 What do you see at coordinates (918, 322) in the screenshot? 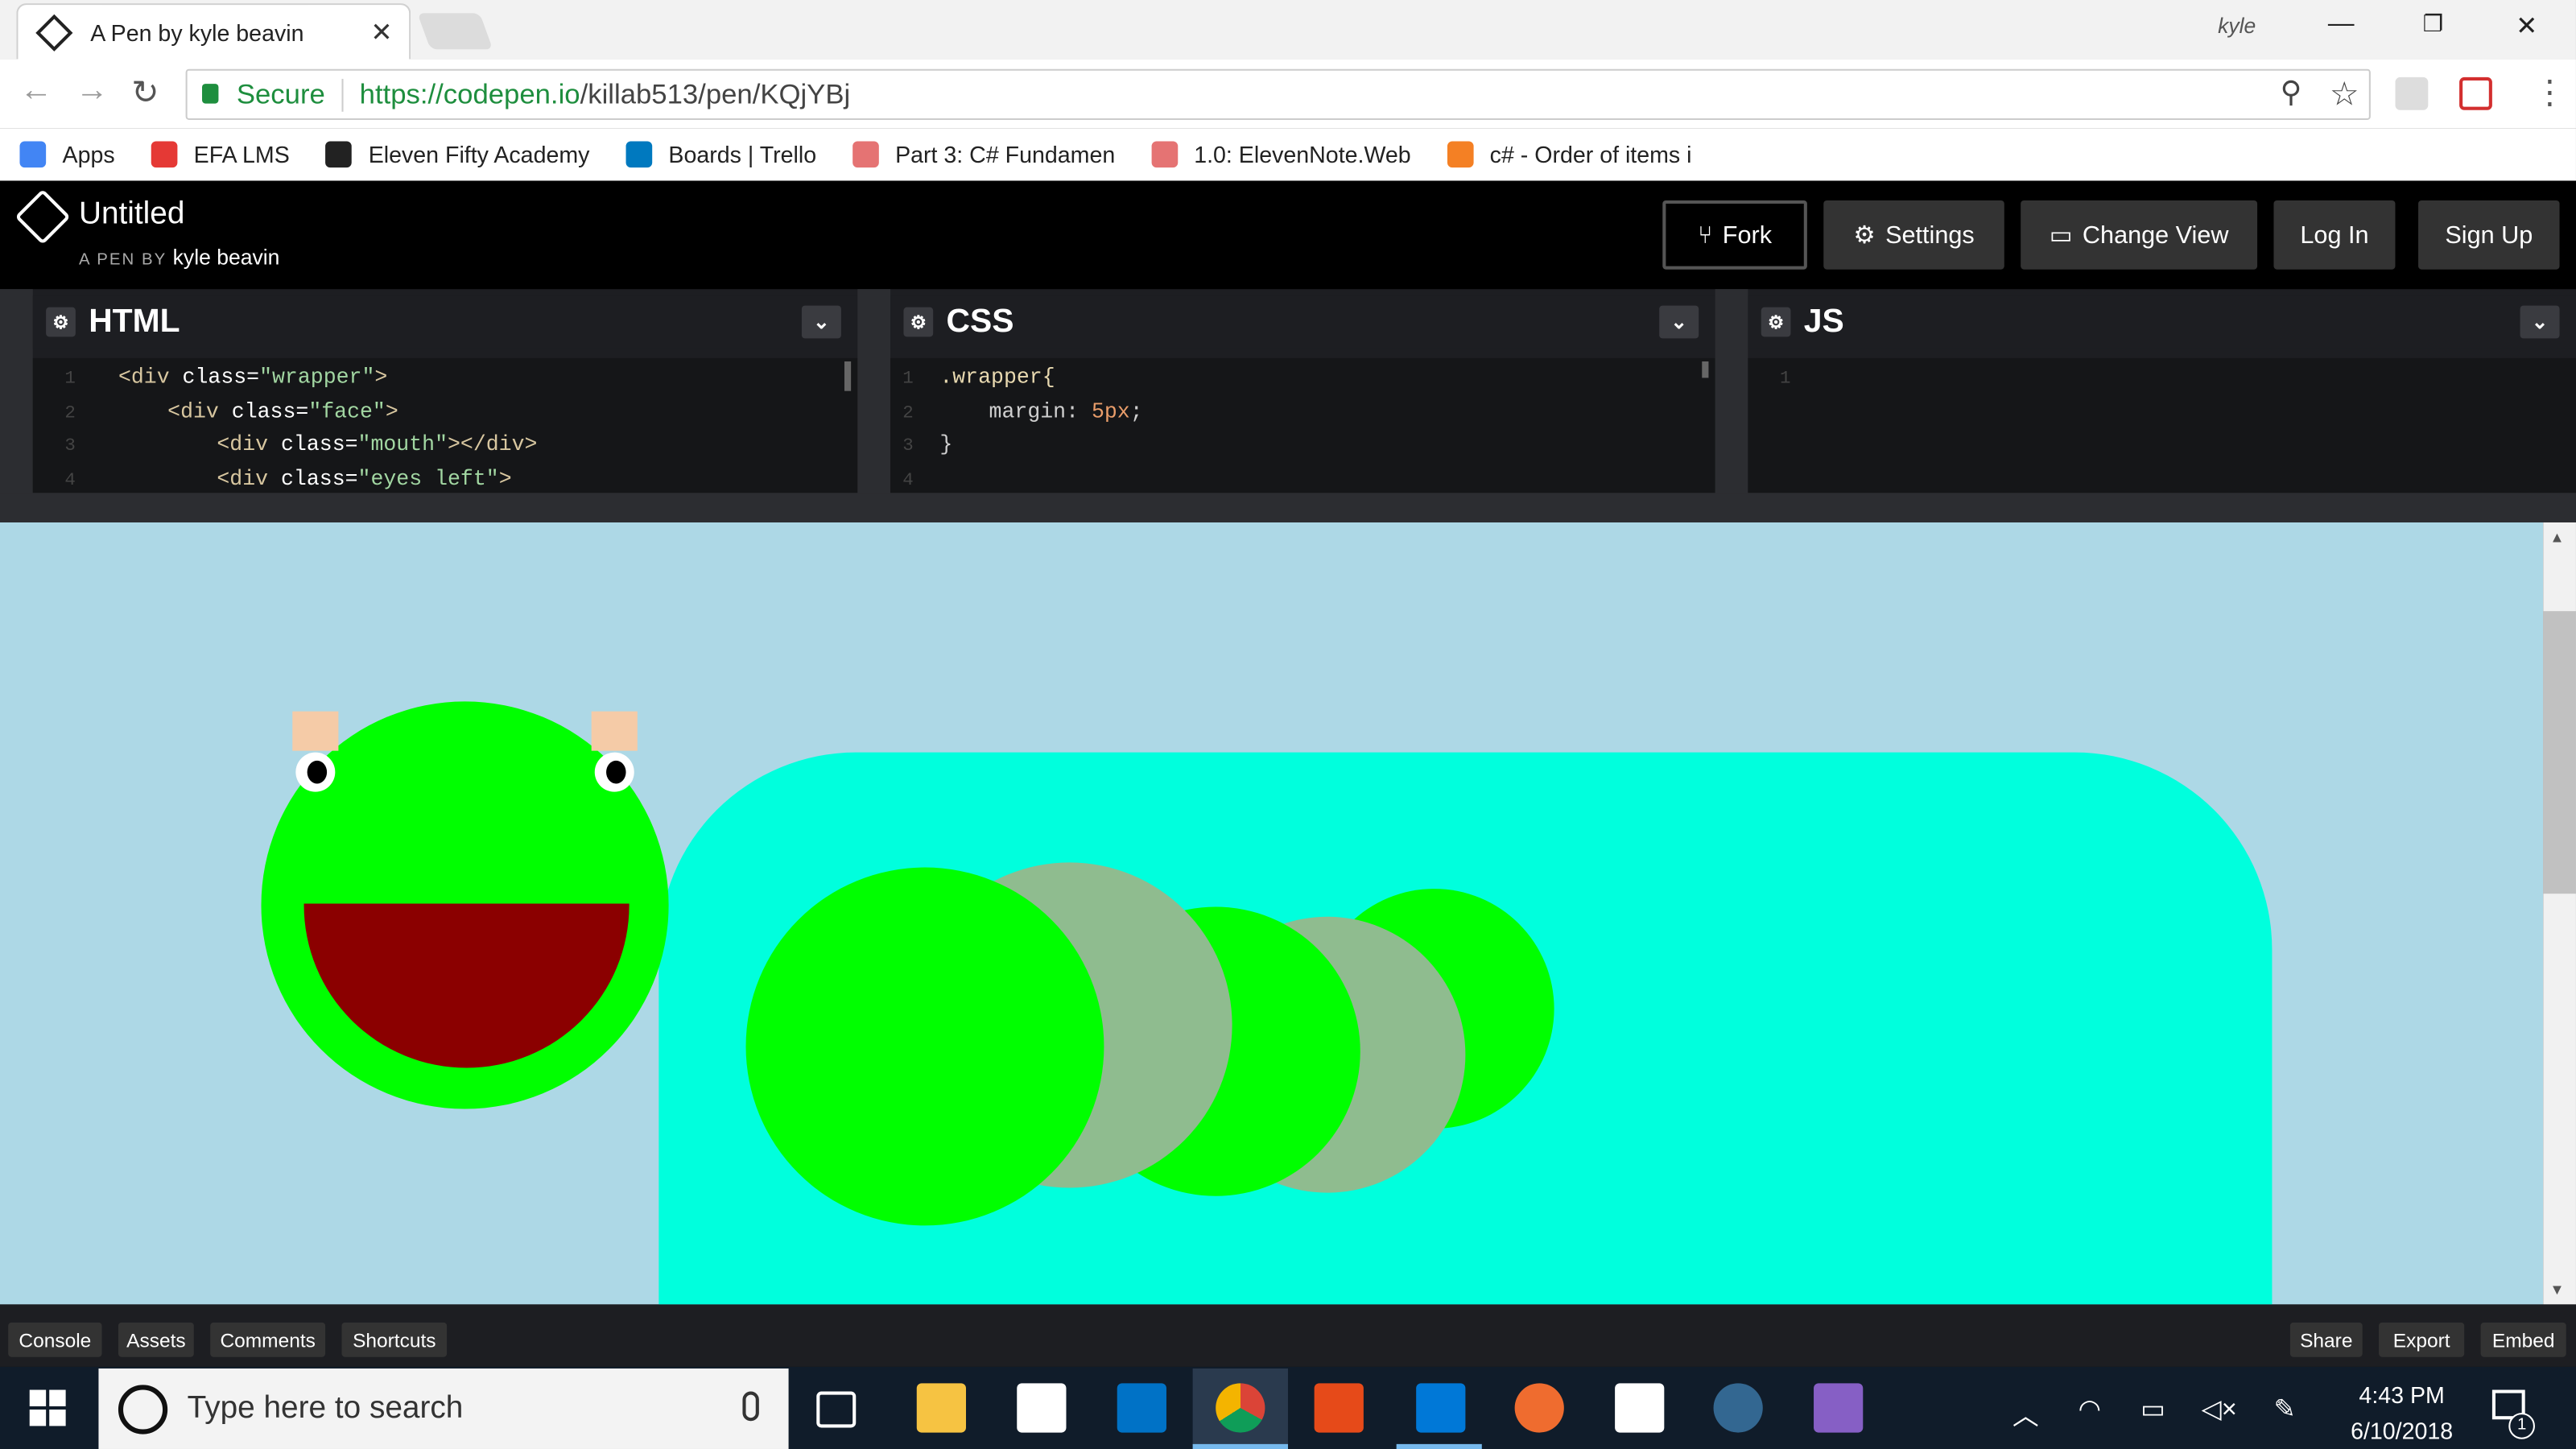
I see `css-settings-icon: ⚙` at bounding box center [918, 322].